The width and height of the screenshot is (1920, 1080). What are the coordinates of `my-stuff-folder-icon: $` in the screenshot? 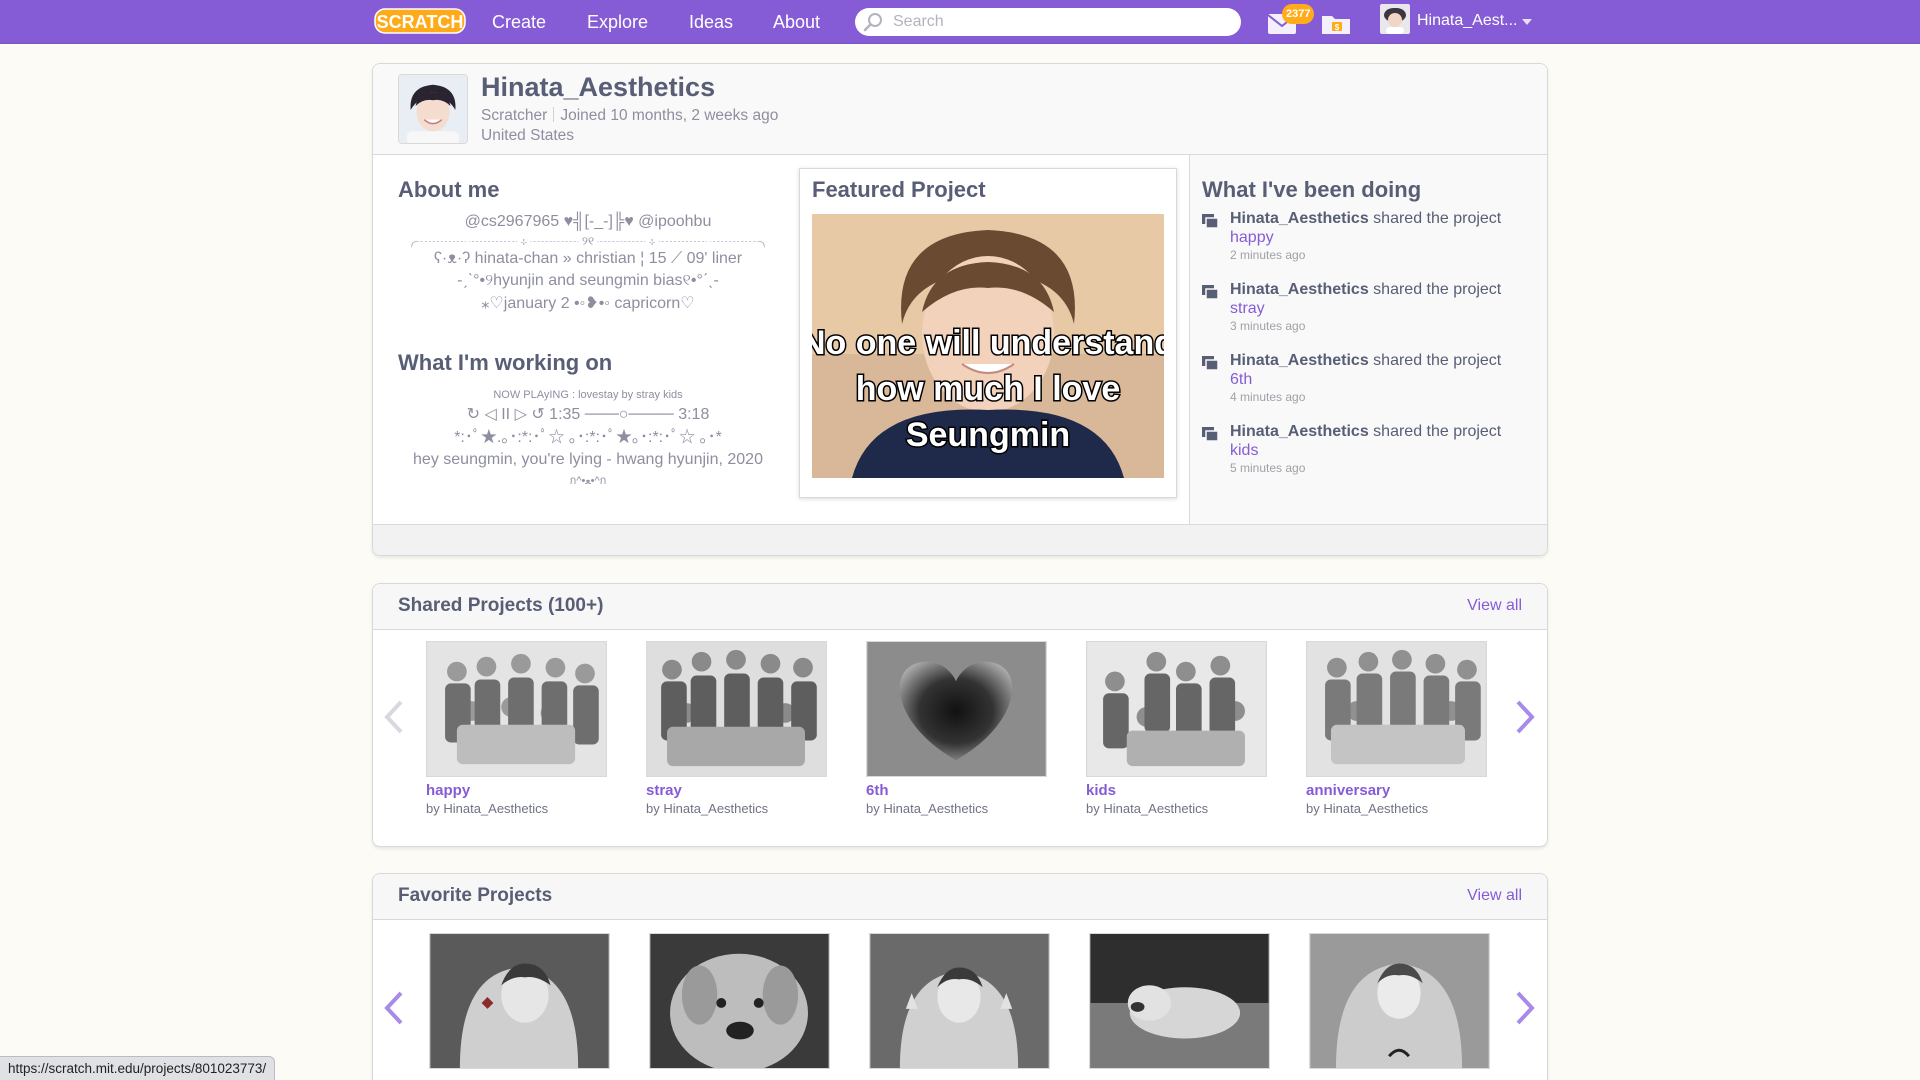 It's located at (1336, 23).